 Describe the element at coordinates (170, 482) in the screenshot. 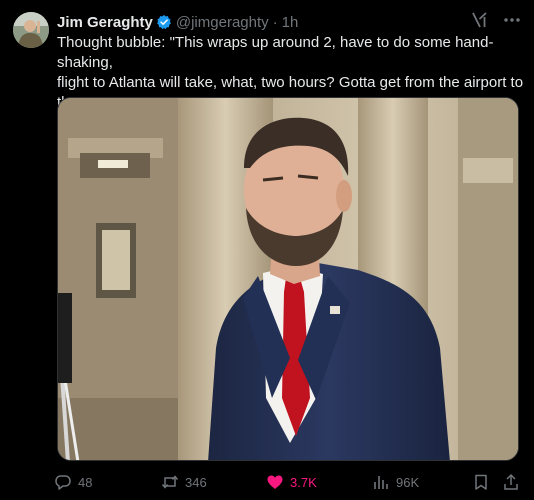

I see `repost-icon` at that location.